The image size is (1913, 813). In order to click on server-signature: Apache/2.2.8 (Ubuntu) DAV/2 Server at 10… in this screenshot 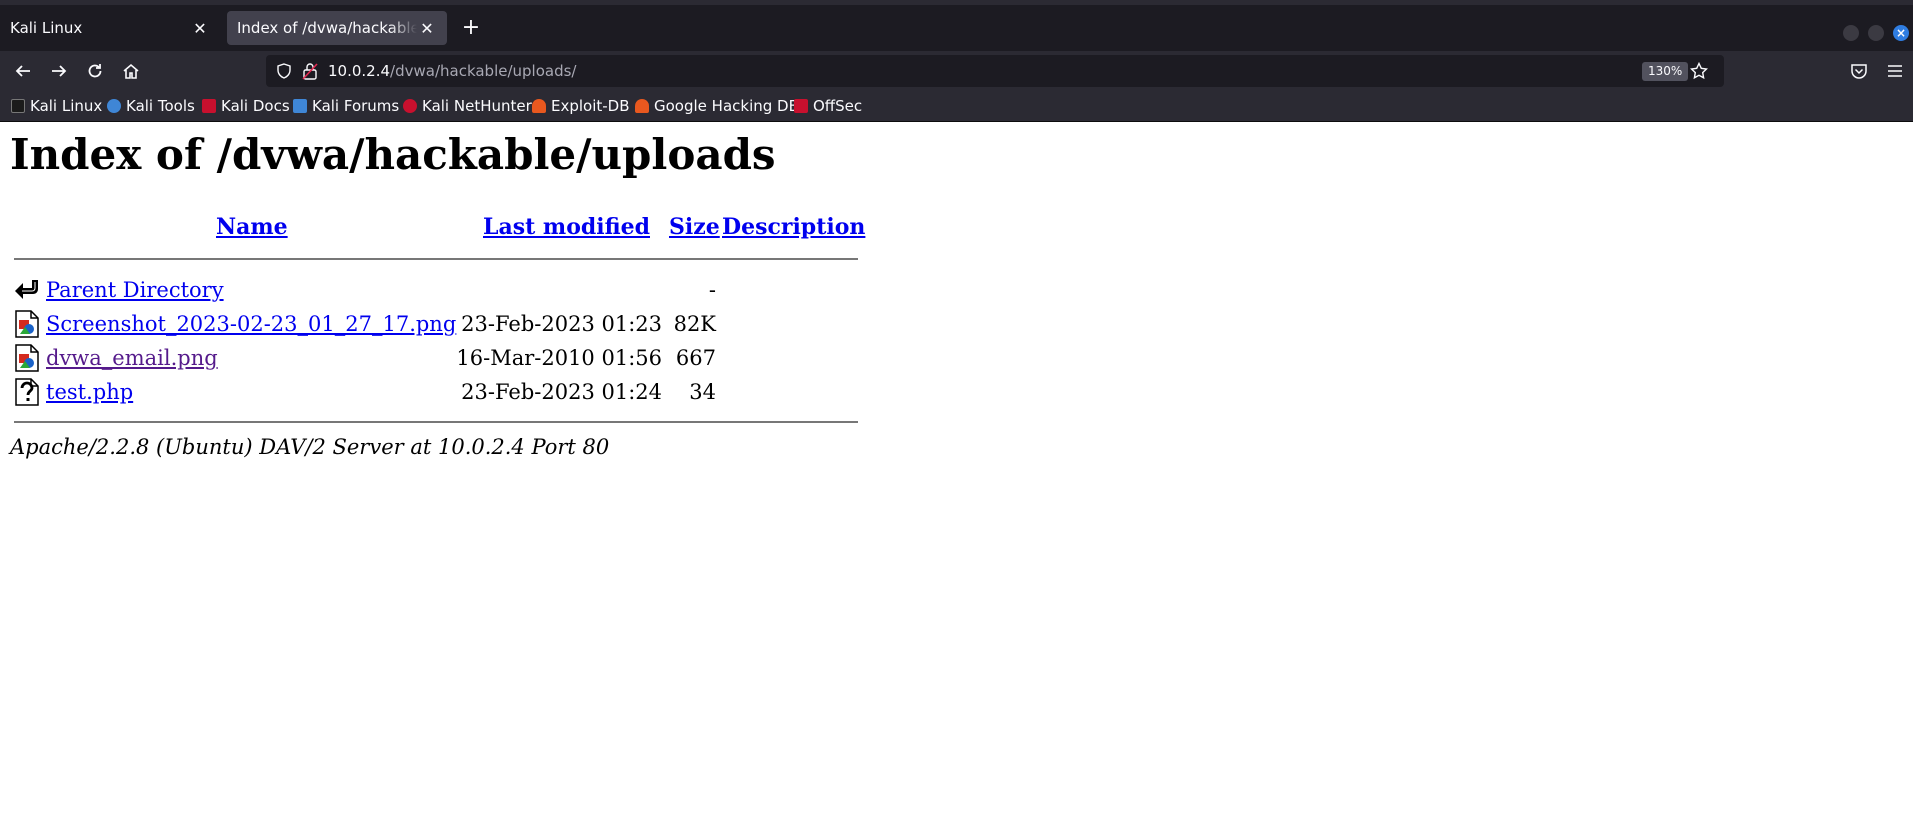, I will do `click(310, 447)`.